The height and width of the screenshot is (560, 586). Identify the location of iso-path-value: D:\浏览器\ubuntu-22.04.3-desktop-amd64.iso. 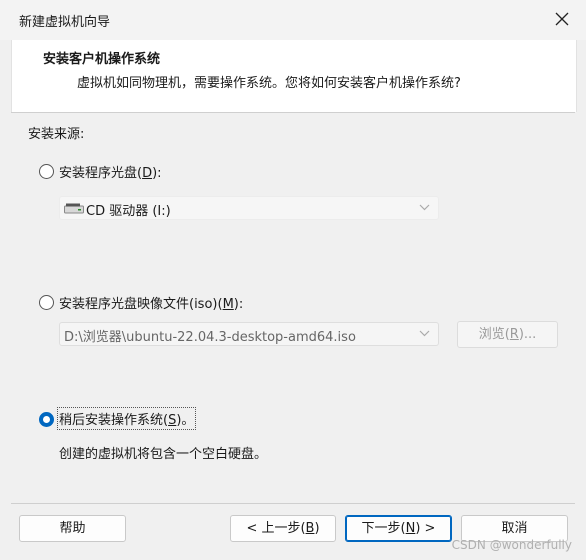
(210, 337).